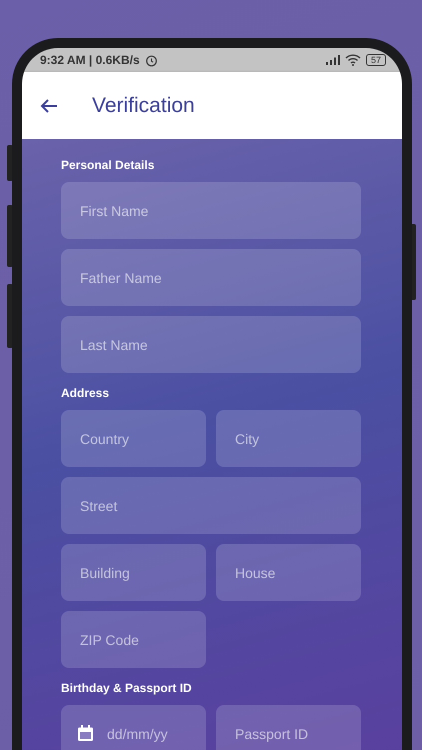 The height and width of the screenshot is (750, 422). Describe the element at coordinates (133, 639) in the screenshot. I see `input-field: ZIP Code` at that location.